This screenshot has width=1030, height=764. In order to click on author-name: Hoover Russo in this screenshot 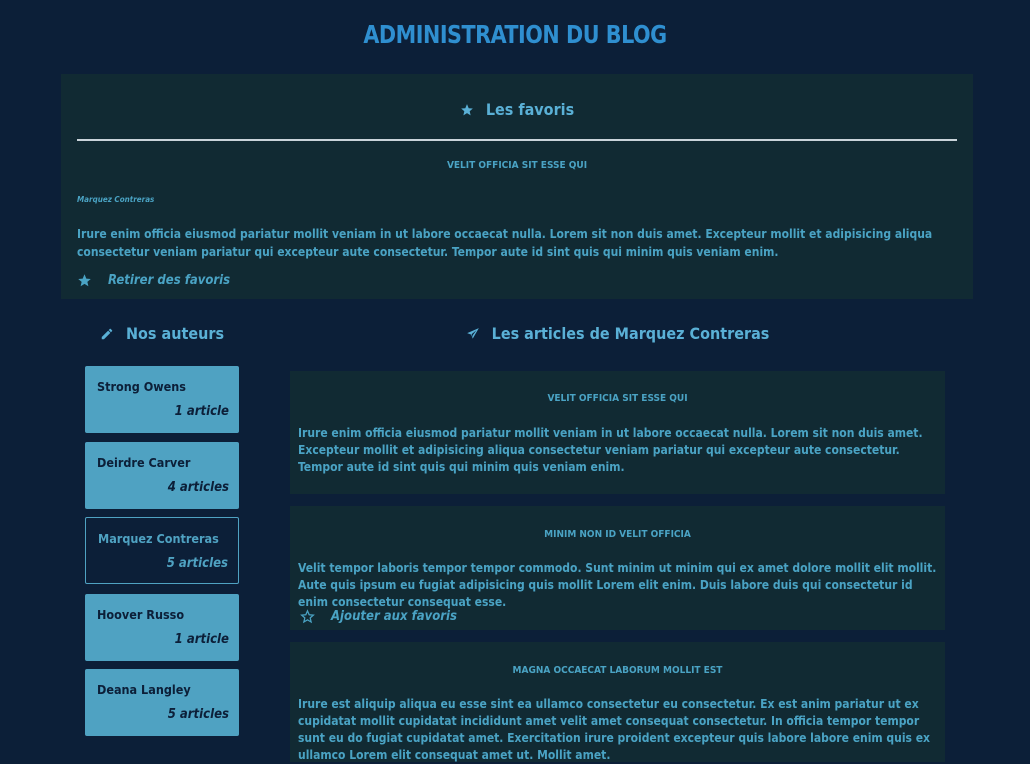, I will do `click(141, 614)`.